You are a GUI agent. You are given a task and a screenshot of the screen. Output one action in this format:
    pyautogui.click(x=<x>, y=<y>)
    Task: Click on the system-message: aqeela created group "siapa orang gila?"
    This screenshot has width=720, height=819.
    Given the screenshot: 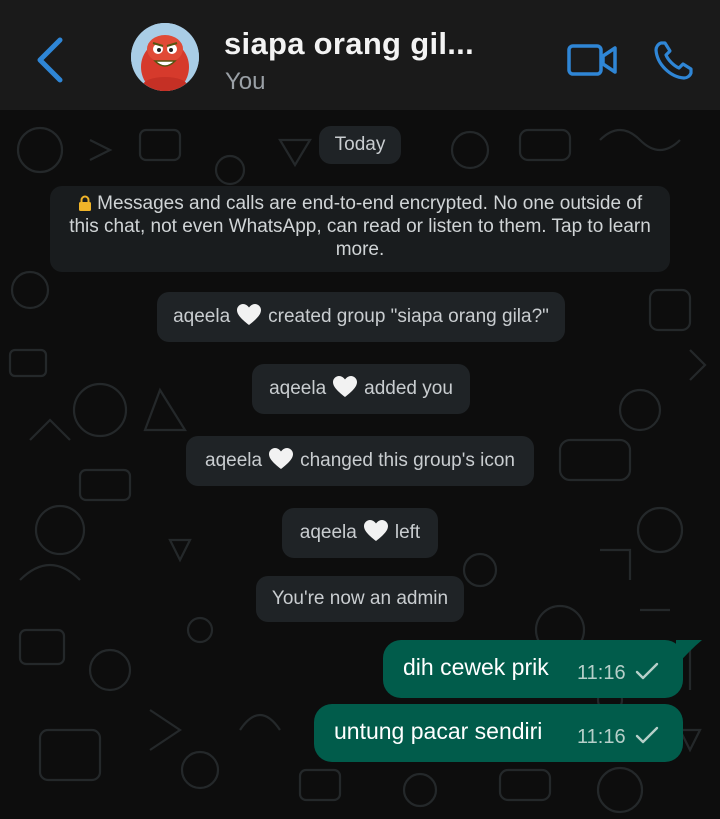 What is the action you would take?
    pyautogui.click(x=361, y=317)
    